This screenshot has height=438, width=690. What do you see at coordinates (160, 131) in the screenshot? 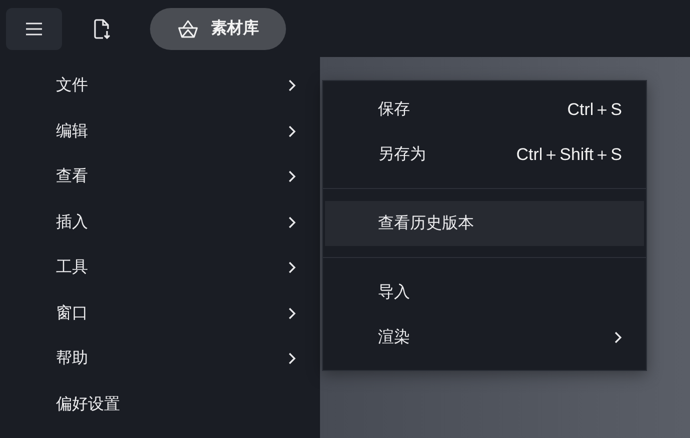
I see `menu-item: 编辑` at bounding box center [160, 131].